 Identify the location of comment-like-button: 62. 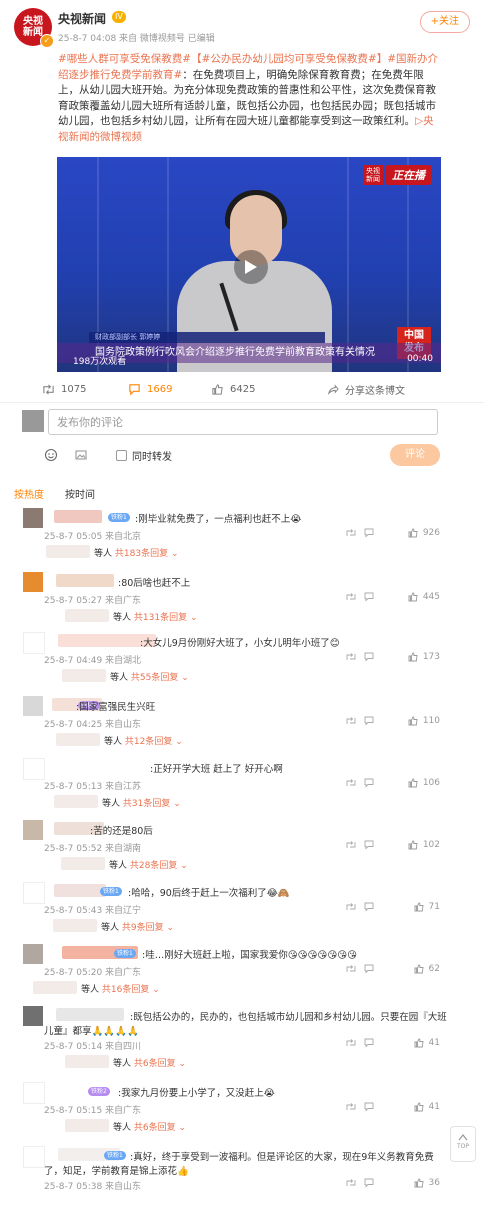
(427, 969).